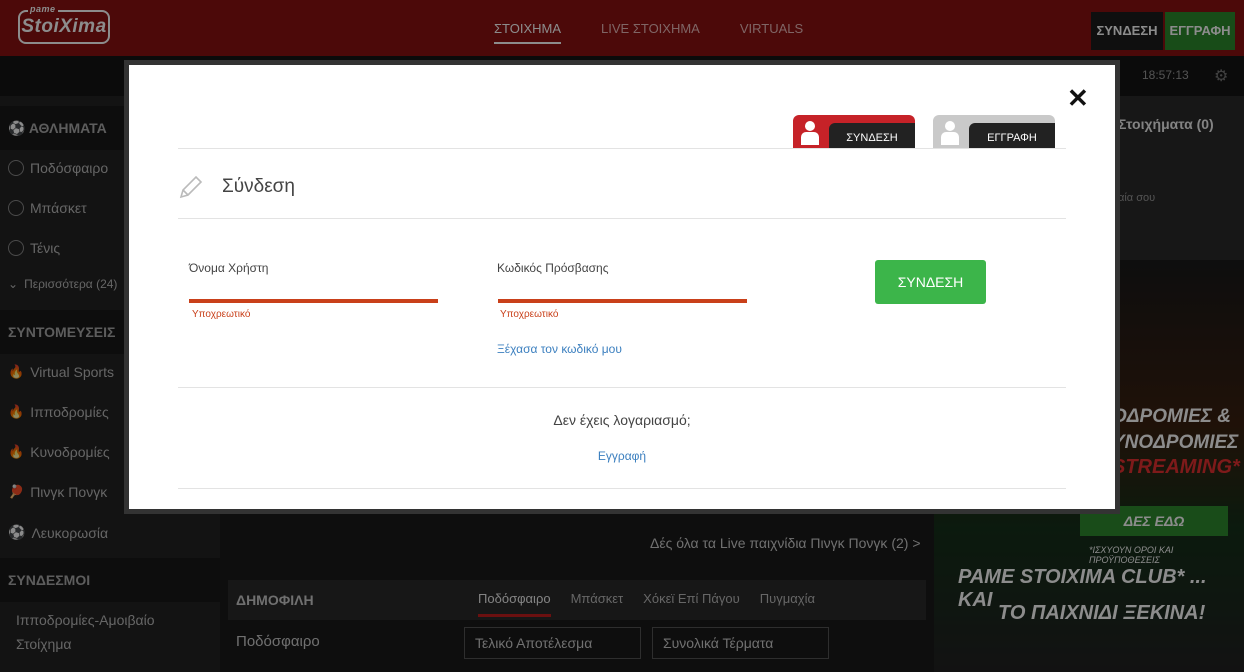 The width and height of the screenshot is (1244, 672). What do you see at coordinates (529, 314) in the screenshot?
I see `password-required: Υποχρεωτικό` at bounding box center [529, 314].